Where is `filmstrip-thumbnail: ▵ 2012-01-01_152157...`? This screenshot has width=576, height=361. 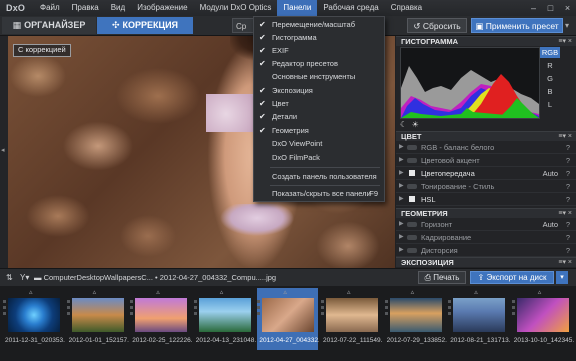
filmstrip-thumbnail: ▵ 2012-01-01_152157... is located at coordinates (97, 319).